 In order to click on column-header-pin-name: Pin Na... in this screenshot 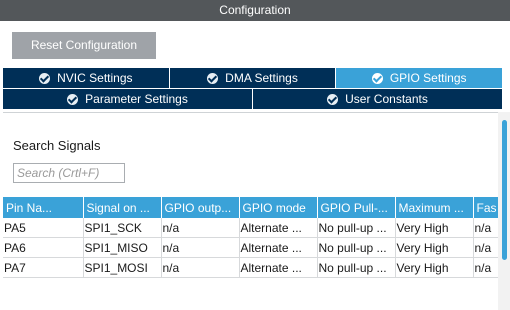, I will do `click(43, 207)`.